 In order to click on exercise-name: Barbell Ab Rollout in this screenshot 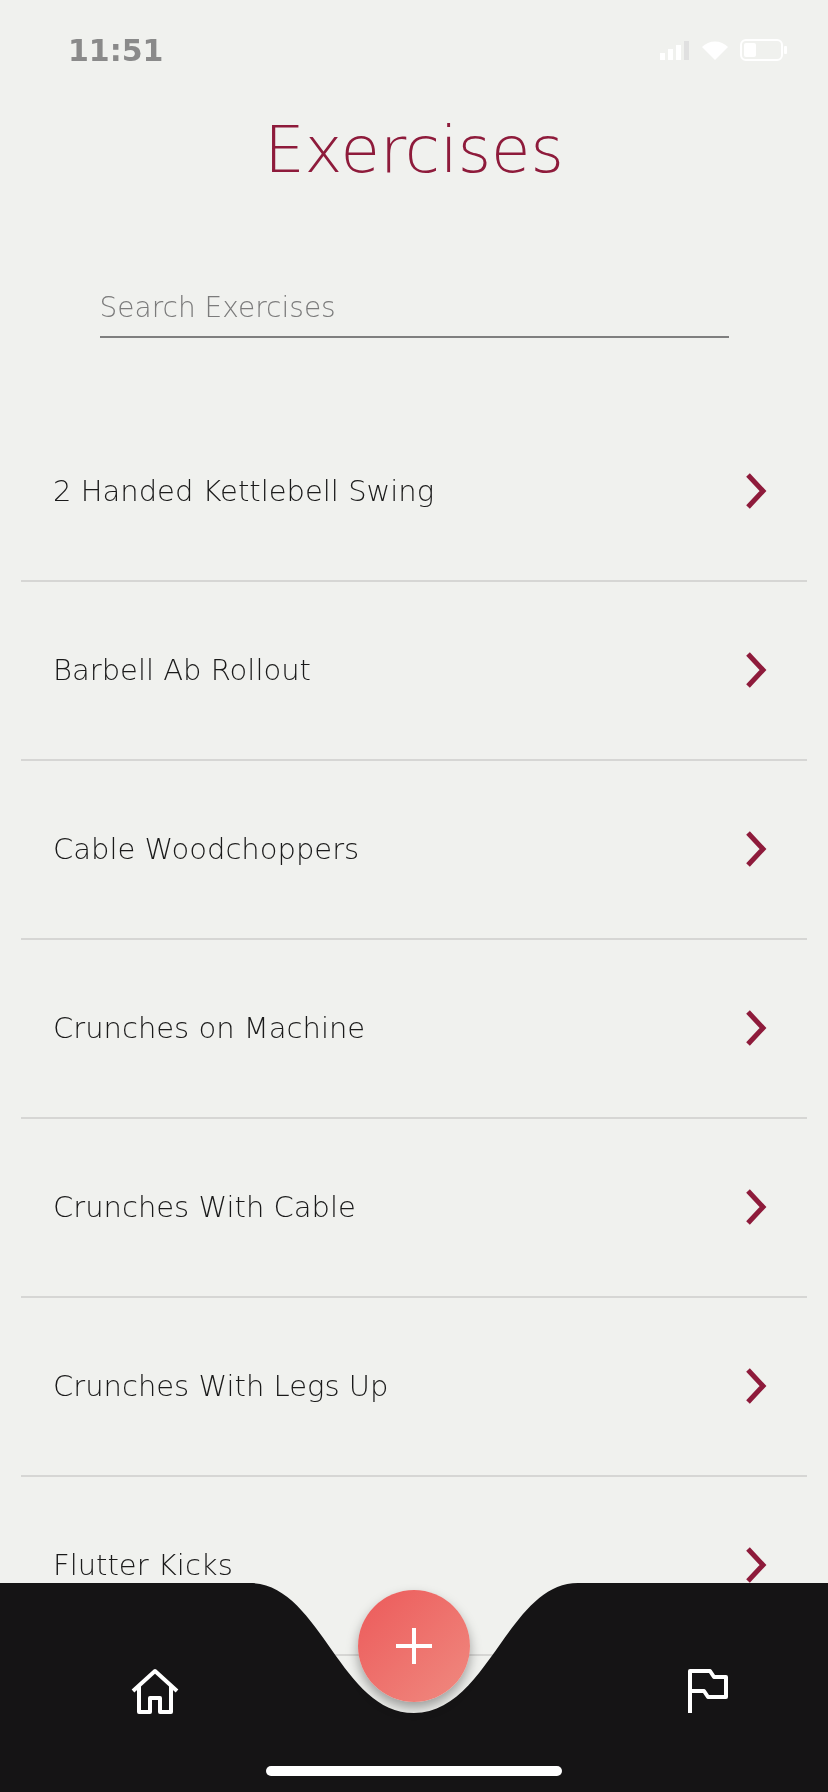, I will do `click(182, 670)`.